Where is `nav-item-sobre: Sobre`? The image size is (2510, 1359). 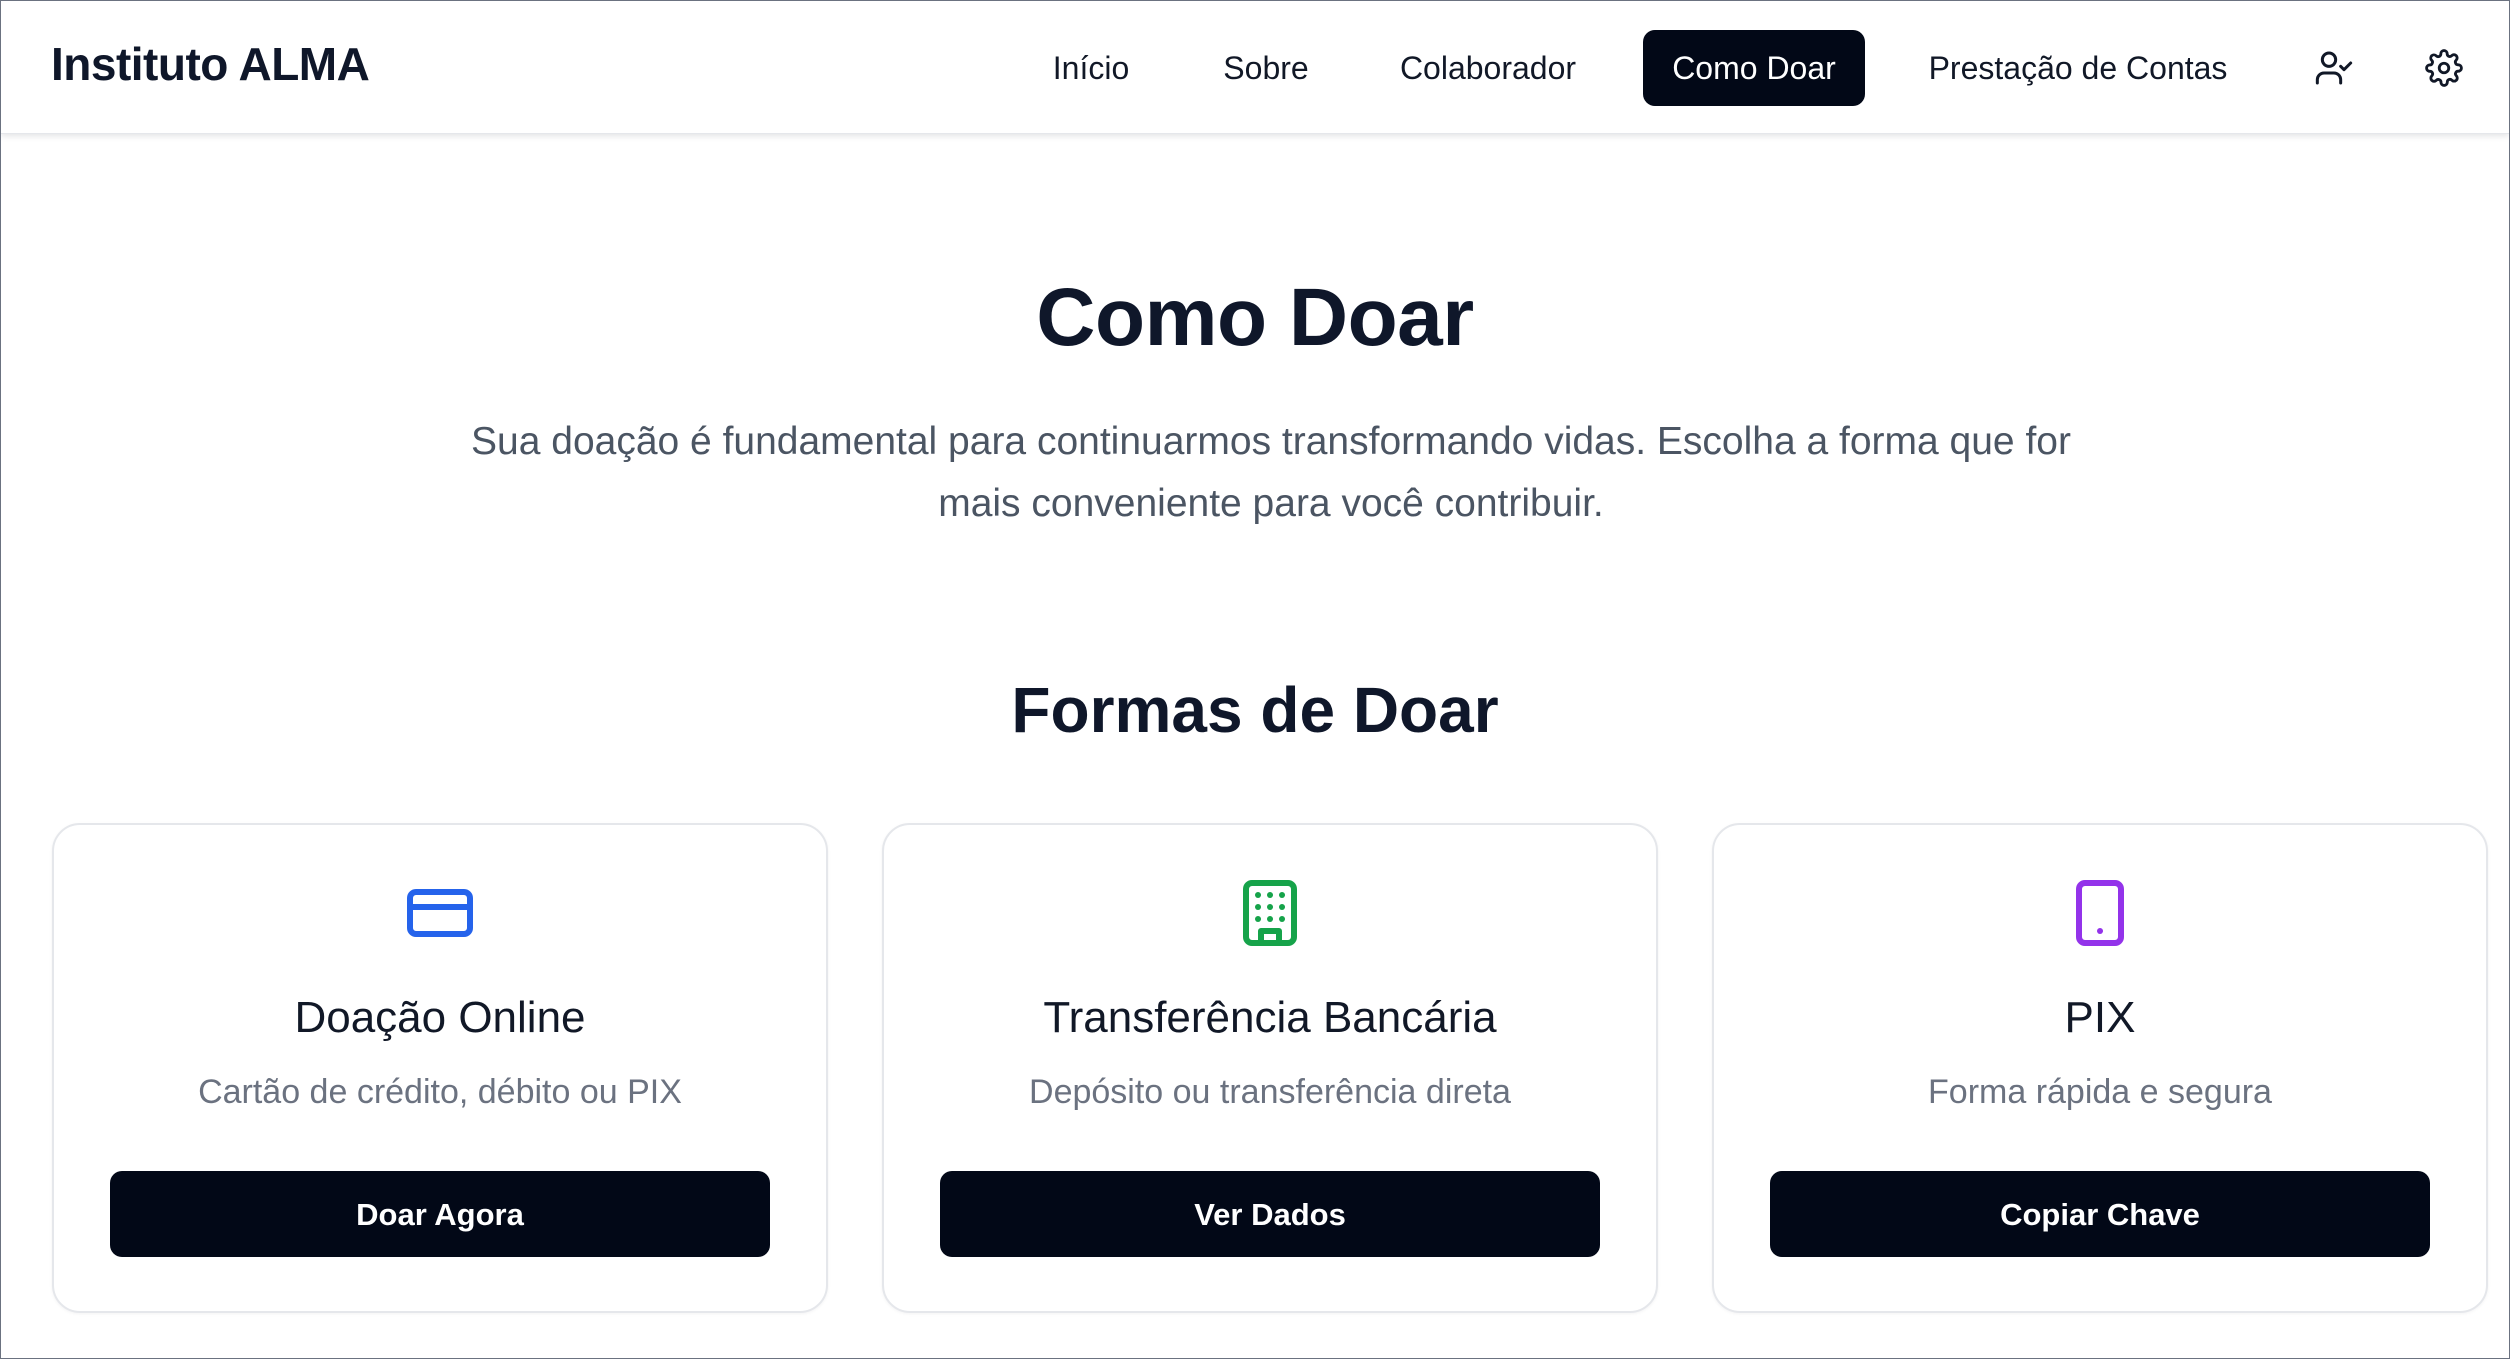
nav-item-sobre: Sobre is located at coordinates (1266, 68).